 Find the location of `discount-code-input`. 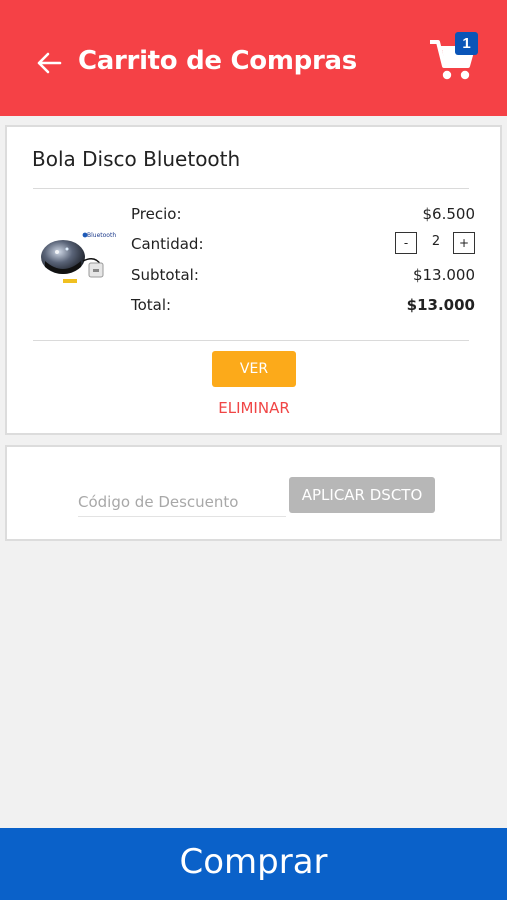

discount-code-input is located at coordinates (182, 502).